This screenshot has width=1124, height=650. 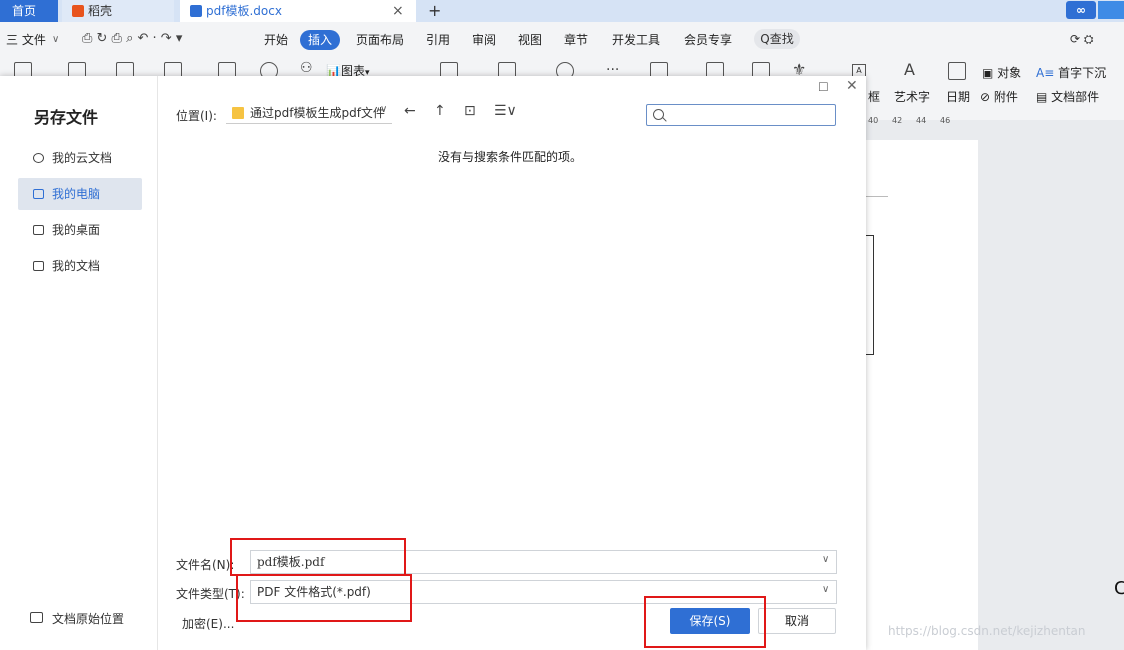 What do you see at coordinates (957, 71) in the screenshot?
I see `calendar-icon` at bounding box center [957, 71].